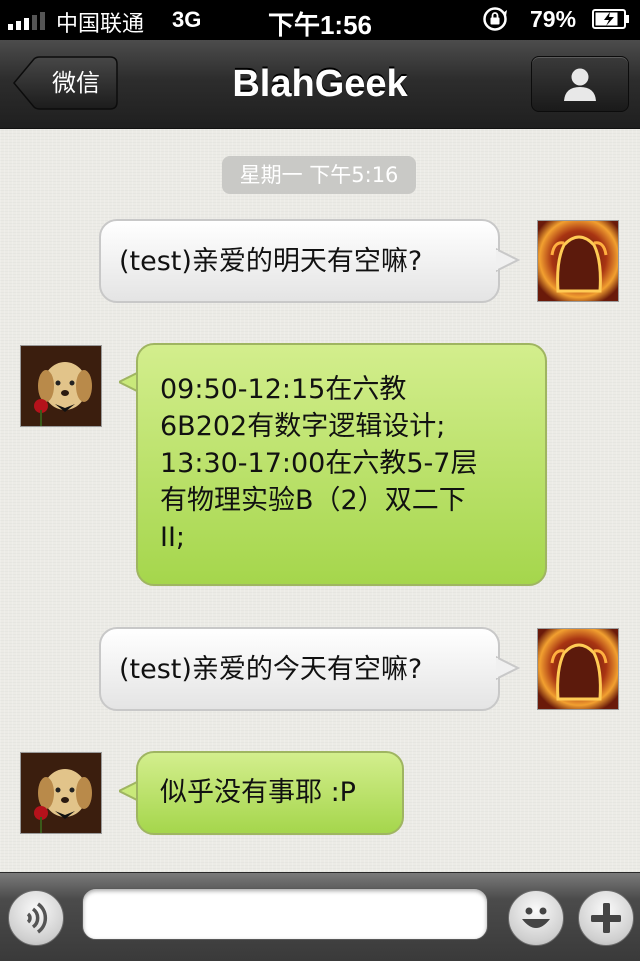 The height and width of the screenshot is (961, 640). I want to click on status-bar: 中国联通 3G 下午1:56 79%, so click(320, 20).